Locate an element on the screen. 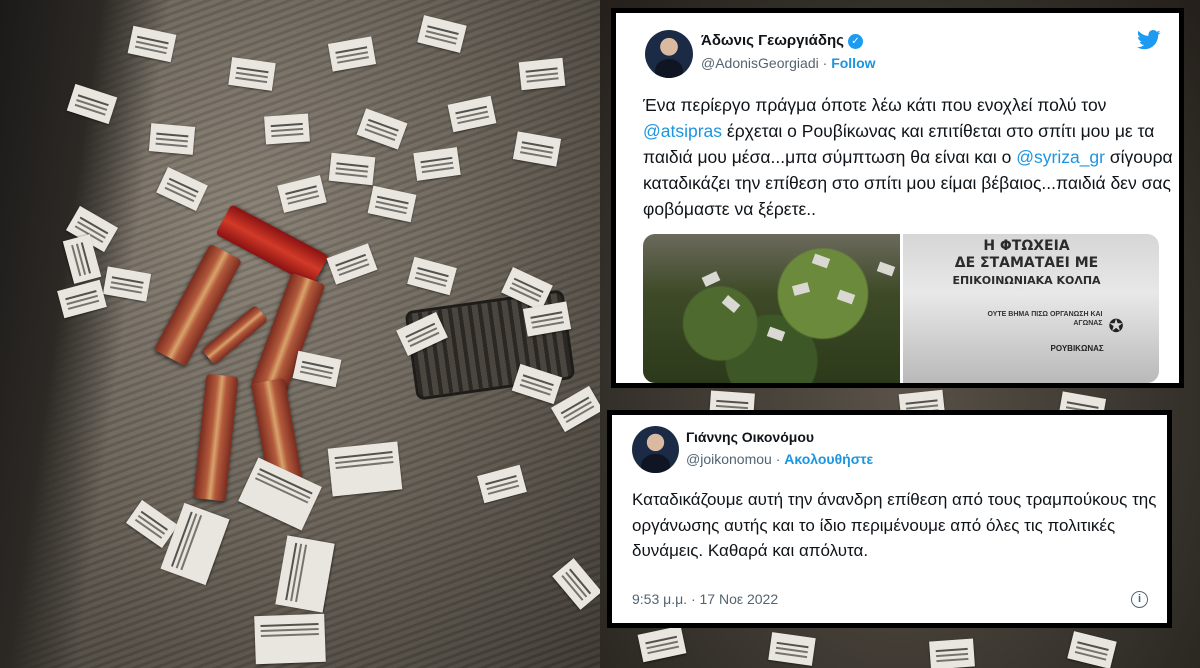  mention-link: @syriza_gr is located at coordinates (1060, 157).